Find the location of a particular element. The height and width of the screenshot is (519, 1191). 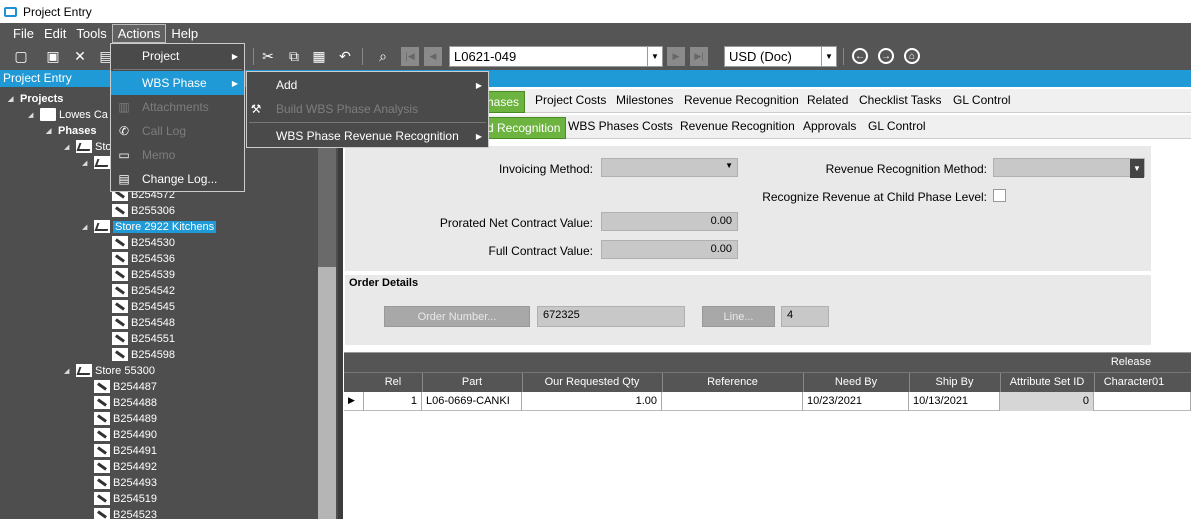

cell-attr-set: 0 is located at coordinates (1047, 401).